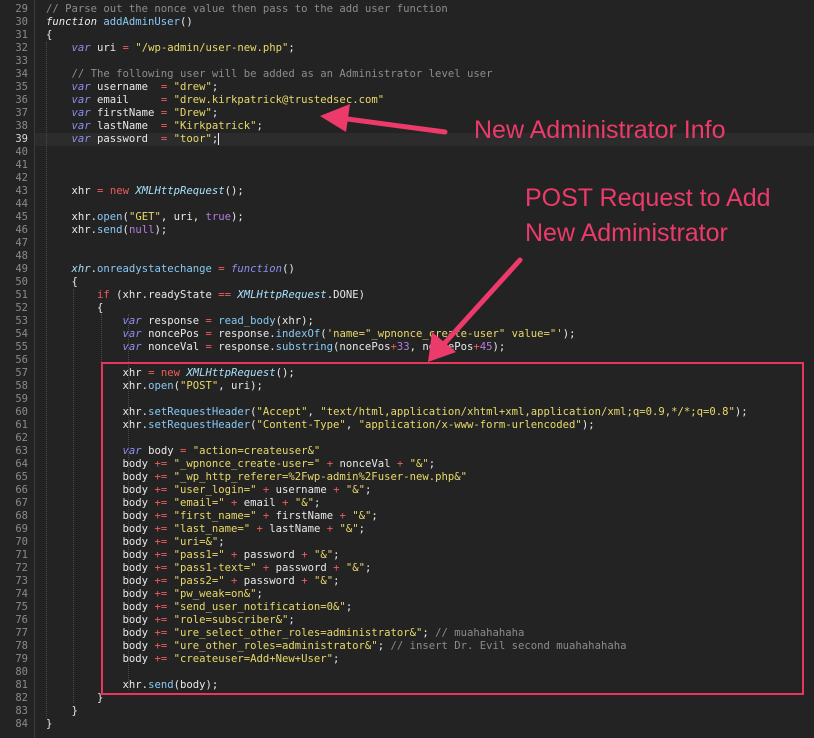 Image resolution: width=814 pixels, height=738 pixels. Describe the element at coordinates (21, 22) in the screenshot. I see `line-number: 30` at that location.